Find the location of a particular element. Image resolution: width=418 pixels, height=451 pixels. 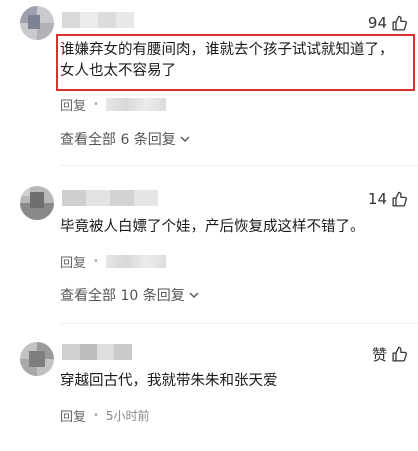

view-replies-label: 查看全部 6 条回复 is located at coordinates (118, 140).